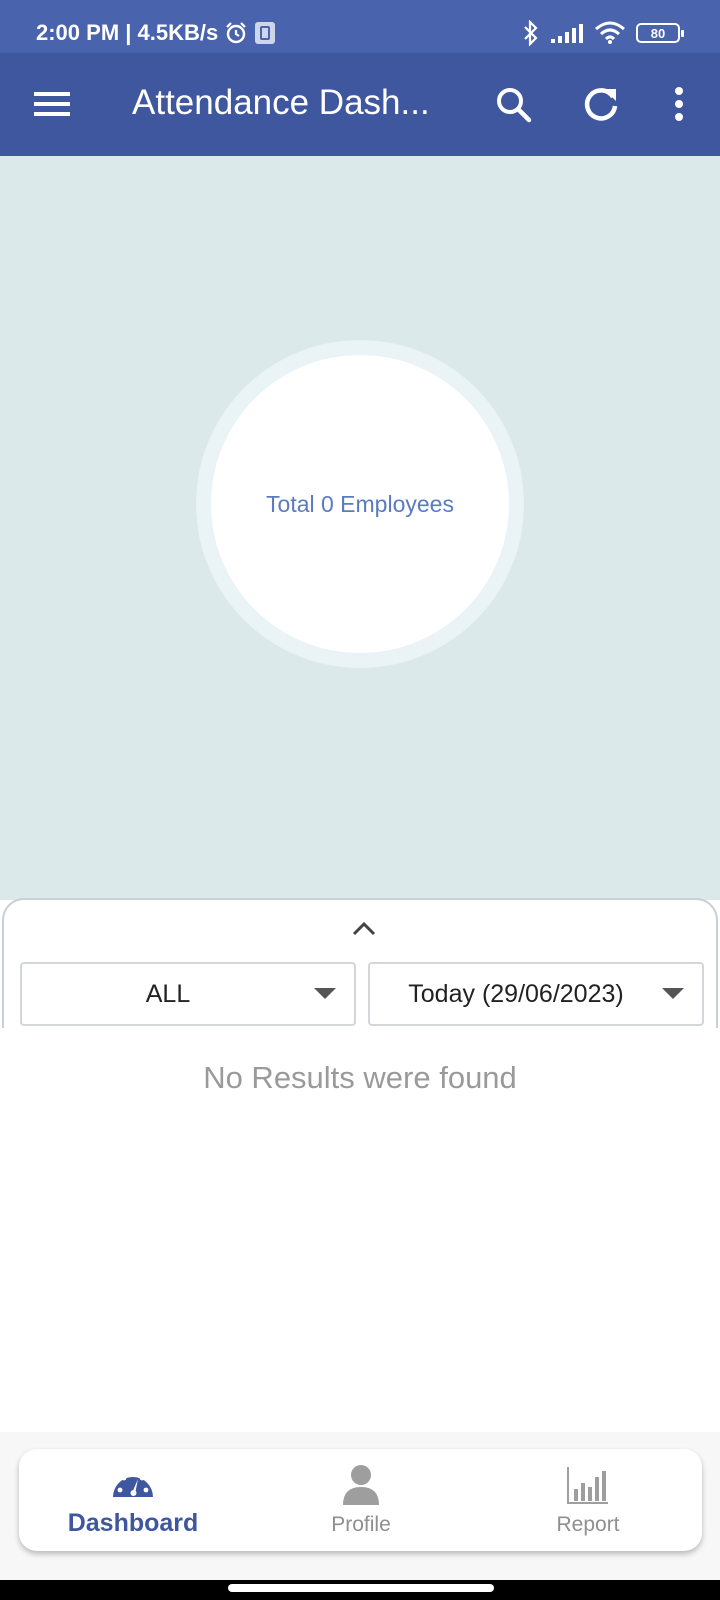 Image resolution: width=720 pixels, height=1600 pixels. I want to click on expand-sheet-button, so click(364, 929).